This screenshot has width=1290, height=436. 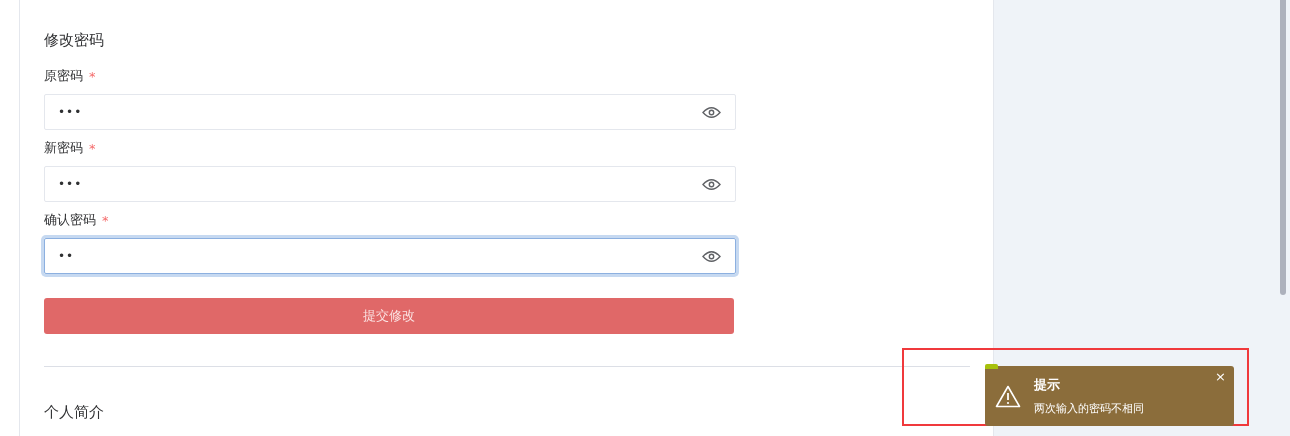 What do you see at coordinates (63, 76) in the screenshot?
I see `field-label: 原密码` at bounding box center [63, 76].